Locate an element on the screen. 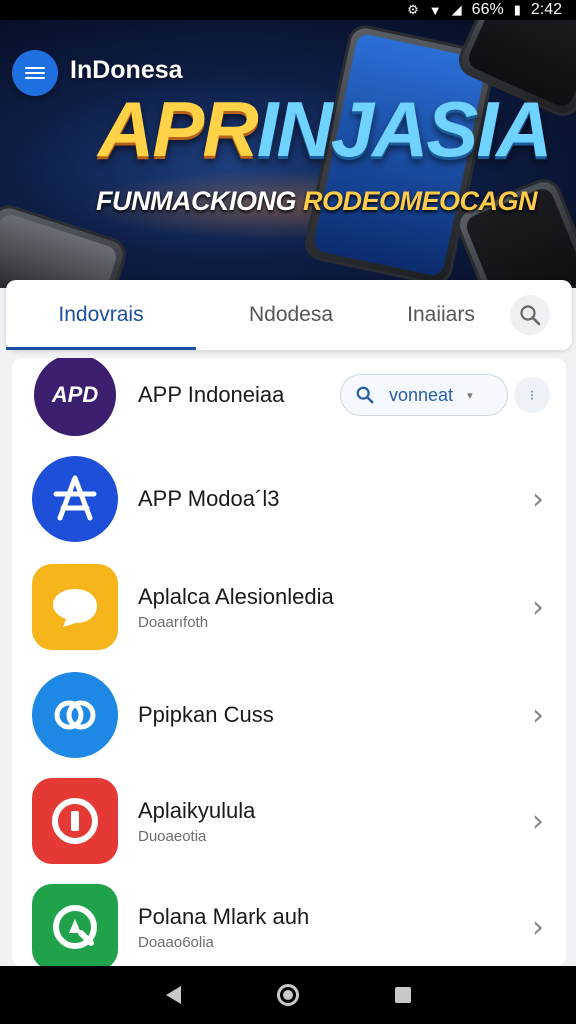 This screenshot has width=576, height=1024. app-text: Polana Mlark auh Doaao6olia is located at coordinates (223, 927).